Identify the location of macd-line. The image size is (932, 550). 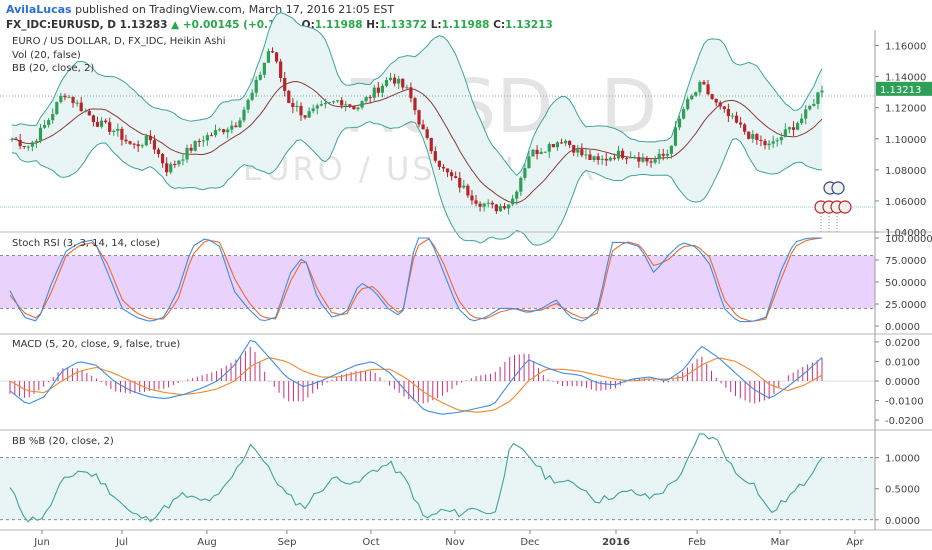
(416, 377).